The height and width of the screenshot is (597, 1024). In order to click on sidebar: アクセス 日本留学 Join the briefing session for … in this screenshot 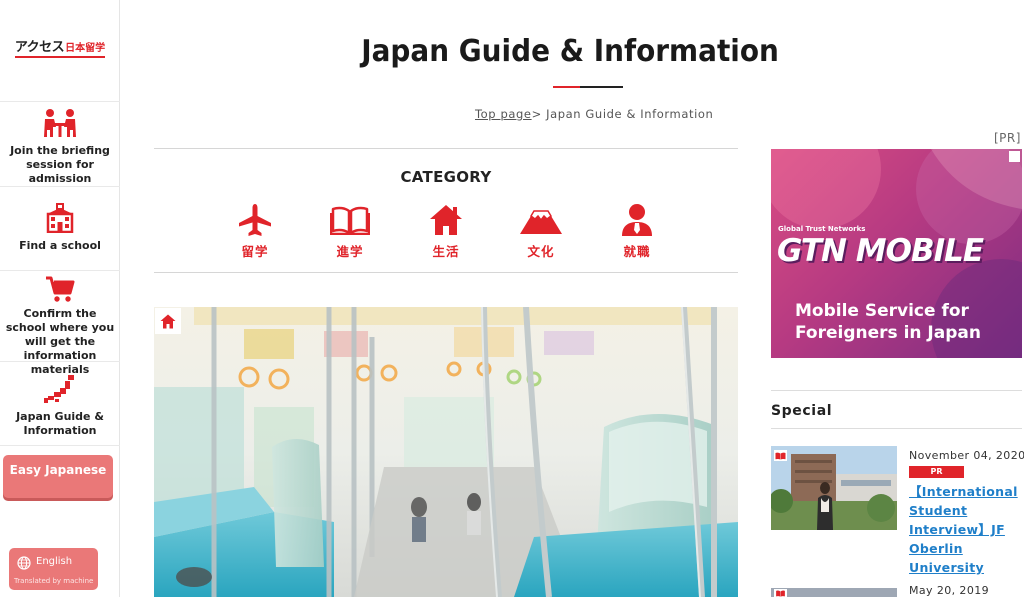, I will do `click(60, 298)`.